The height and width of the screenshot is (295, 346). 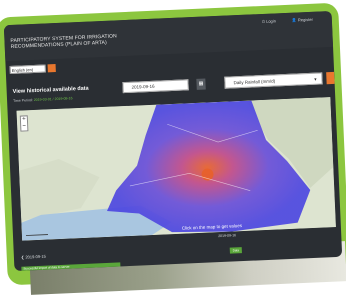 I want to click on login-label: Login, so click(x=271, y=21).